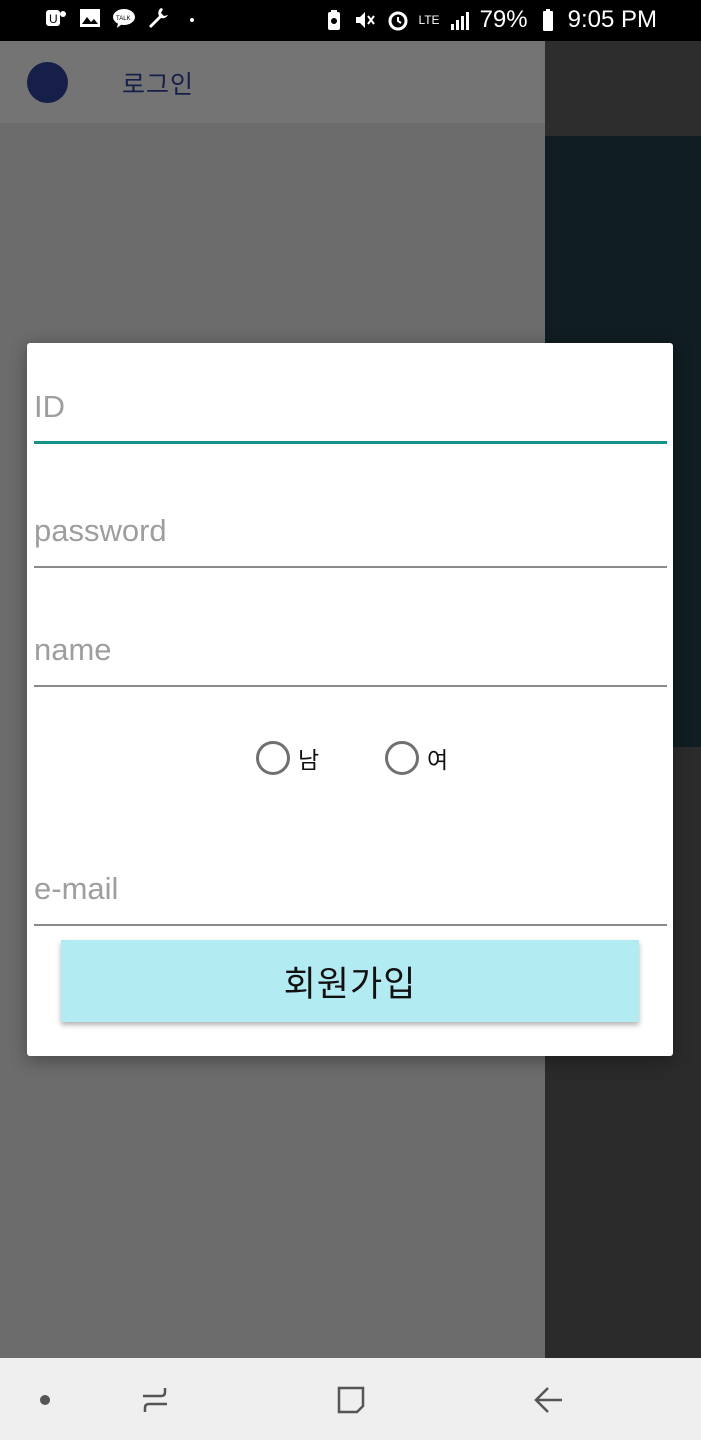  Describe the element at coordinates (334, 20) in the screenshot. I see `battery-saver-icon` at that location.